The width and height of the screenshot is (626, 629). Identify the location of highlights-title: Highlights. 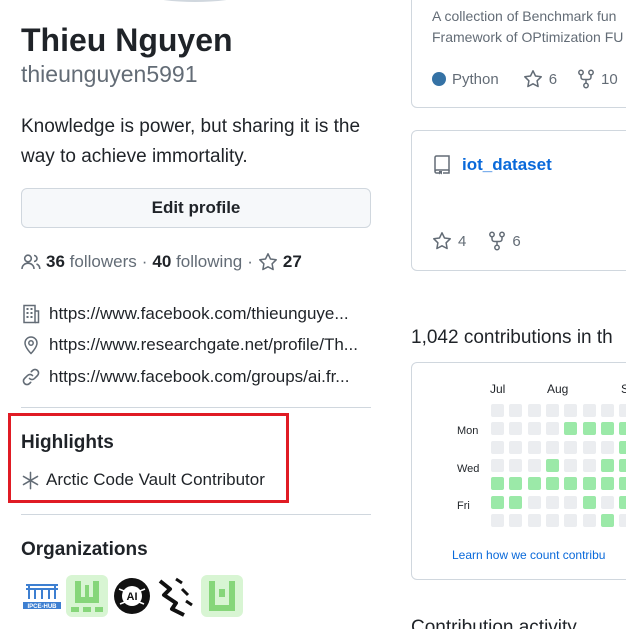
(67, 442).